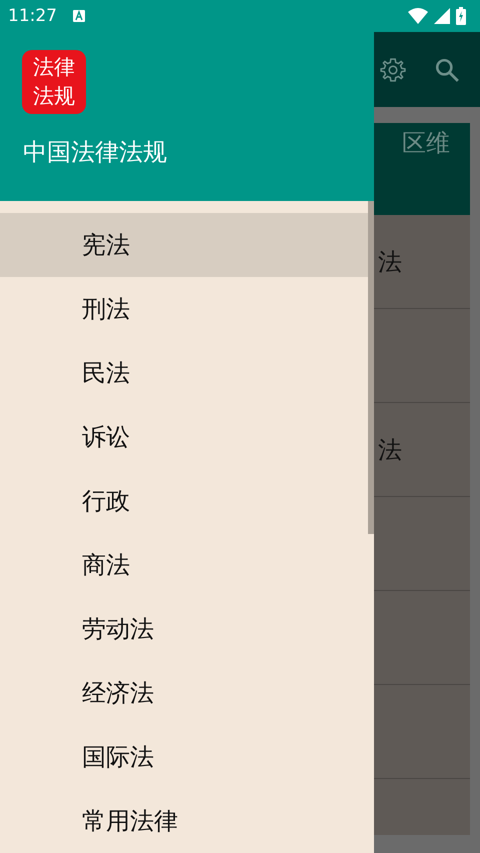 This screenshot has width=480, height=853. Describe the element at coordinates (184, 757) in the screenshot. I see `drawer-item: 国际法` at that location.